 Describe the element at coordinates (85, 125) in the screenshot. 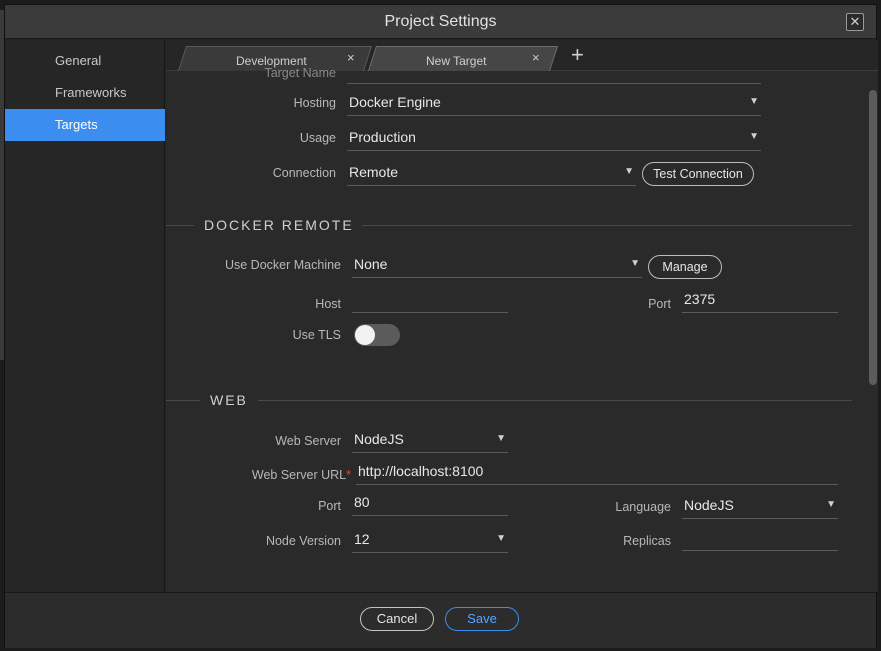

I see `sidebar-item-targets: Targets` at that location.